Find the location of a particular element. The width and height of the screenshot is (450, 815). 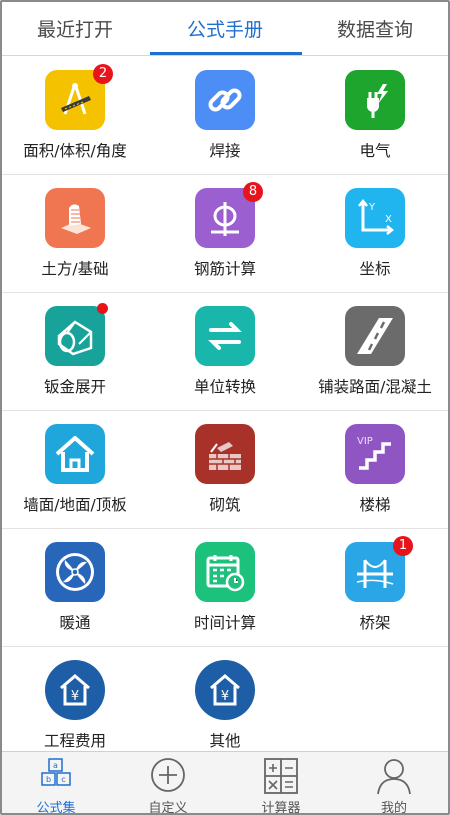

category-unit-conversion: 单位转换 is located at coordinates (225, 351).